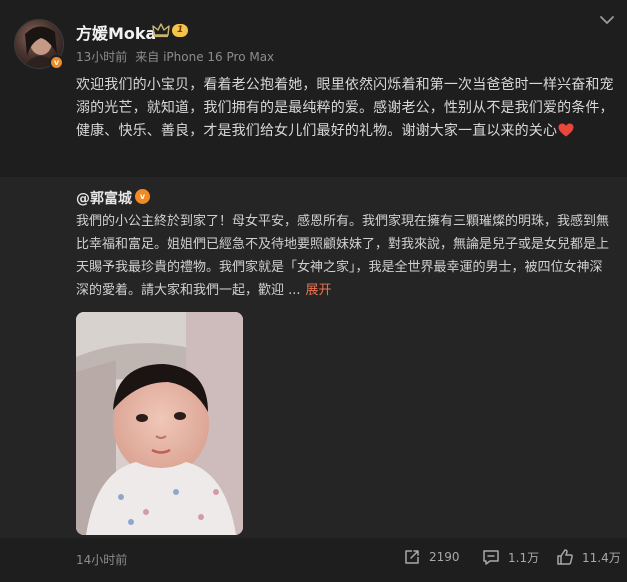  I want to click on author-name: 方媛Moka, so click(116, 32).